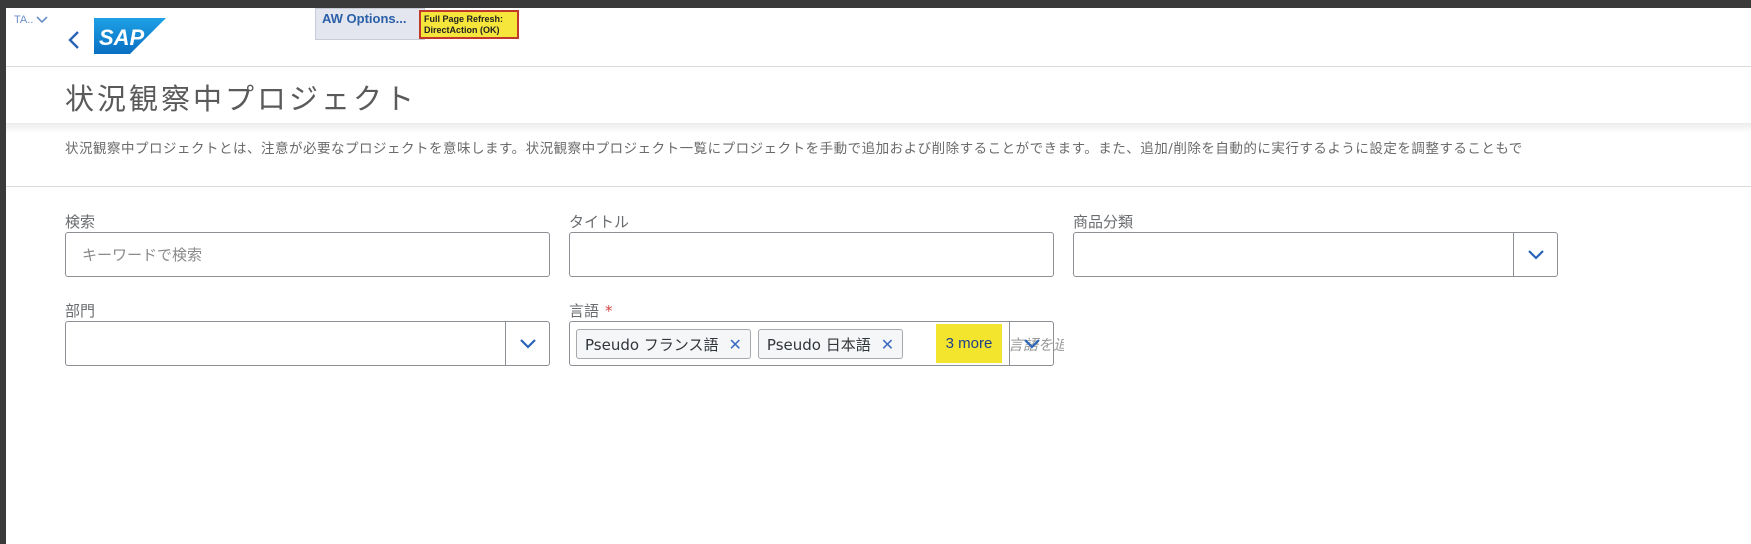 The width and height of the screenshot is (1751, 544). What do you see at coordinates (609, 311) in the screenshot?
I see `required-marker: *` at bounding box center [609, 311].